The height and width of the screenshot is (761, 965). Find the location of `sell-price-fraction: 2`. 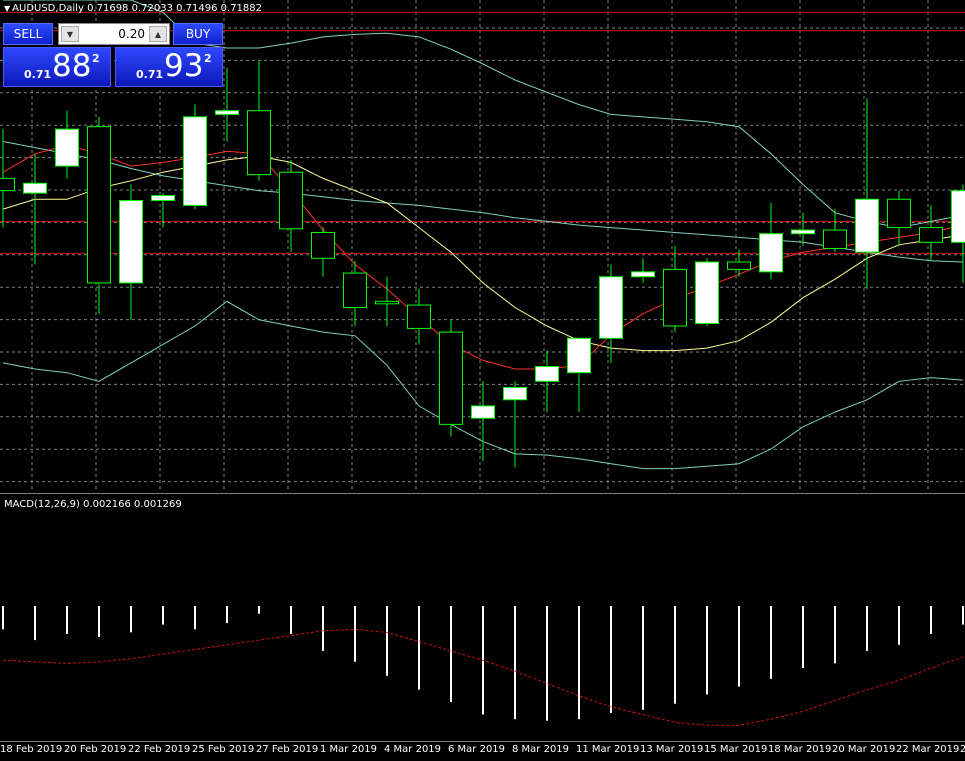

sell-price-fraction: 2 is located at coordinates (96, 58).